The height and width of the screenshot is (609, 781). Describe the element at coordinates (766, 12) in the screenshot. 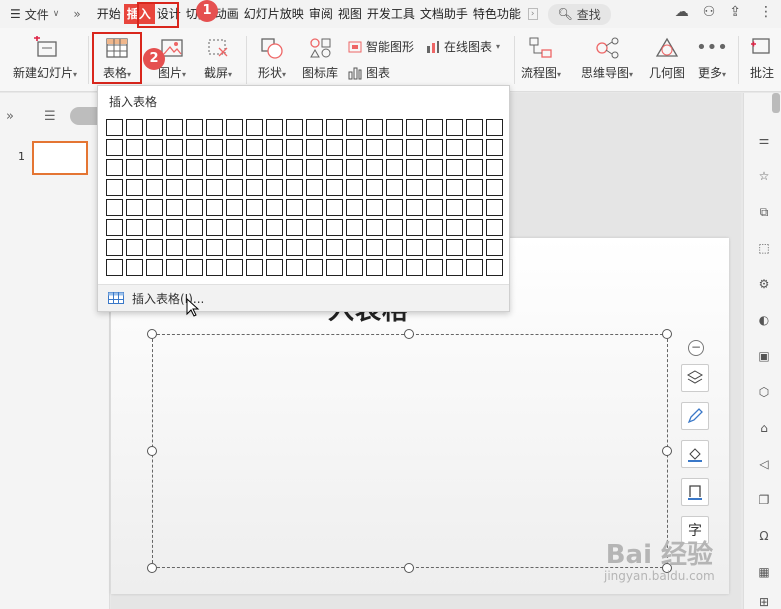

I see `more-options-icon: ⋮` at that location.